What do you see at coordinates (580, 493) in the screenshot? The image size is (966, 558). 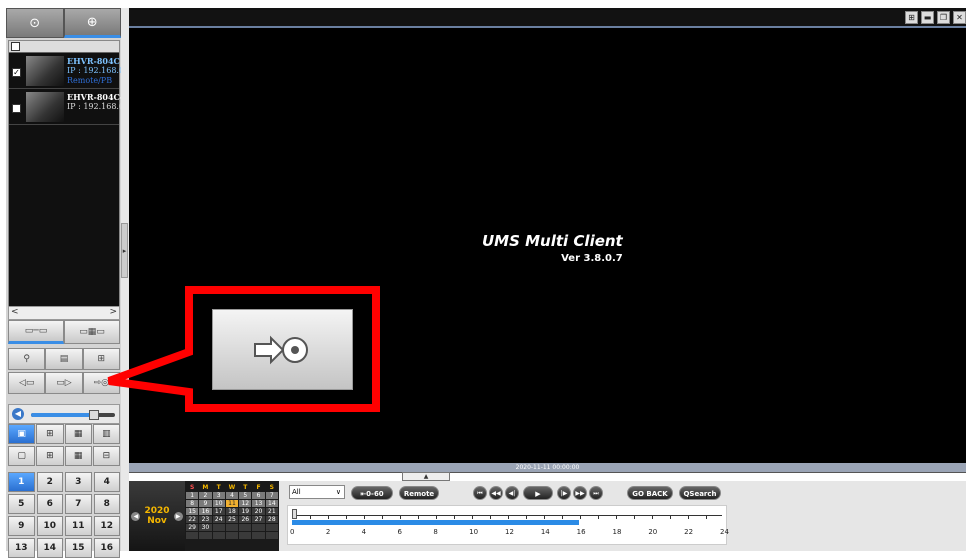 I see `fast-forward-button: ▶▶` at bounding box center [580, 493].